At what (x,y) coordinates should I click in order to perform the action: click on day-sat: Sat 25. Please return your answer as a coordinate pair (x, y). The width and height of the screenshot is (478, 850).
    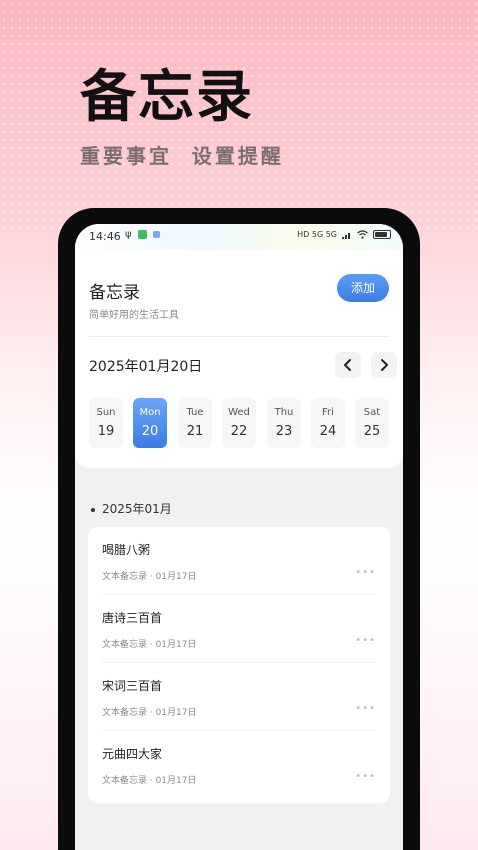
    Looking at the image, I should click on (372, 423).